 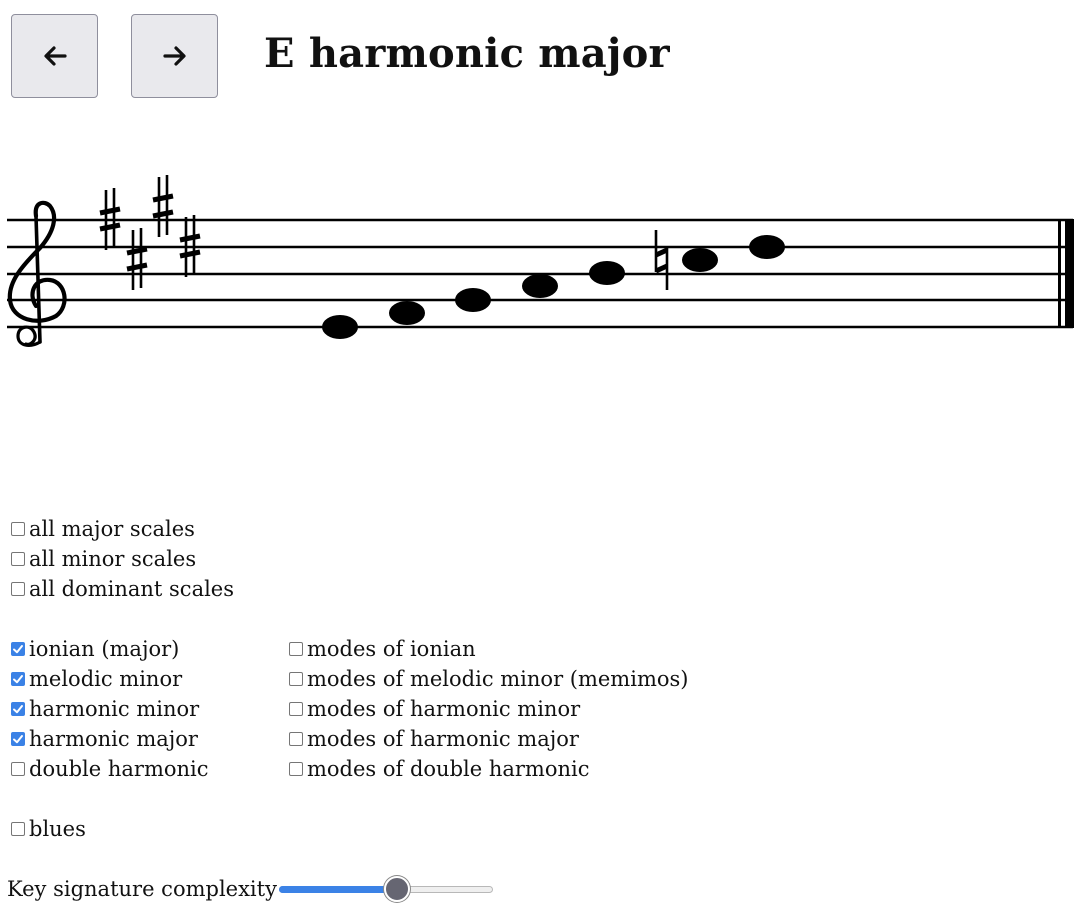 What do you see at coordinates (113, 739) in the screenshot?
I see `option-label: harmonic major` at bounding box center [113, 739].